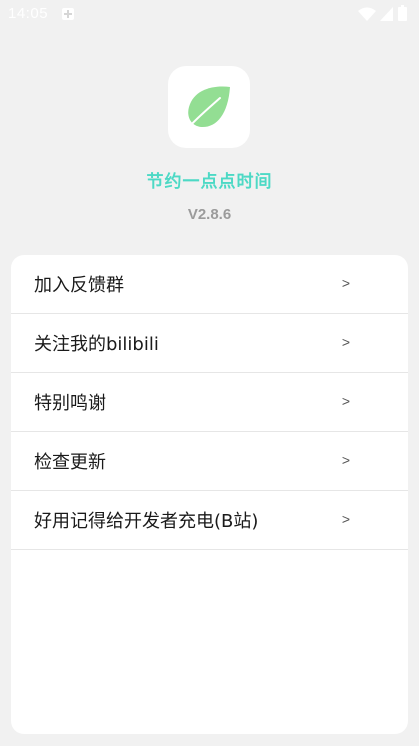  What do you see at coordinates (79, 285) in the screenshot?
I see `menu-item-label: 加入反馈群` at bounding box center [79, 285].